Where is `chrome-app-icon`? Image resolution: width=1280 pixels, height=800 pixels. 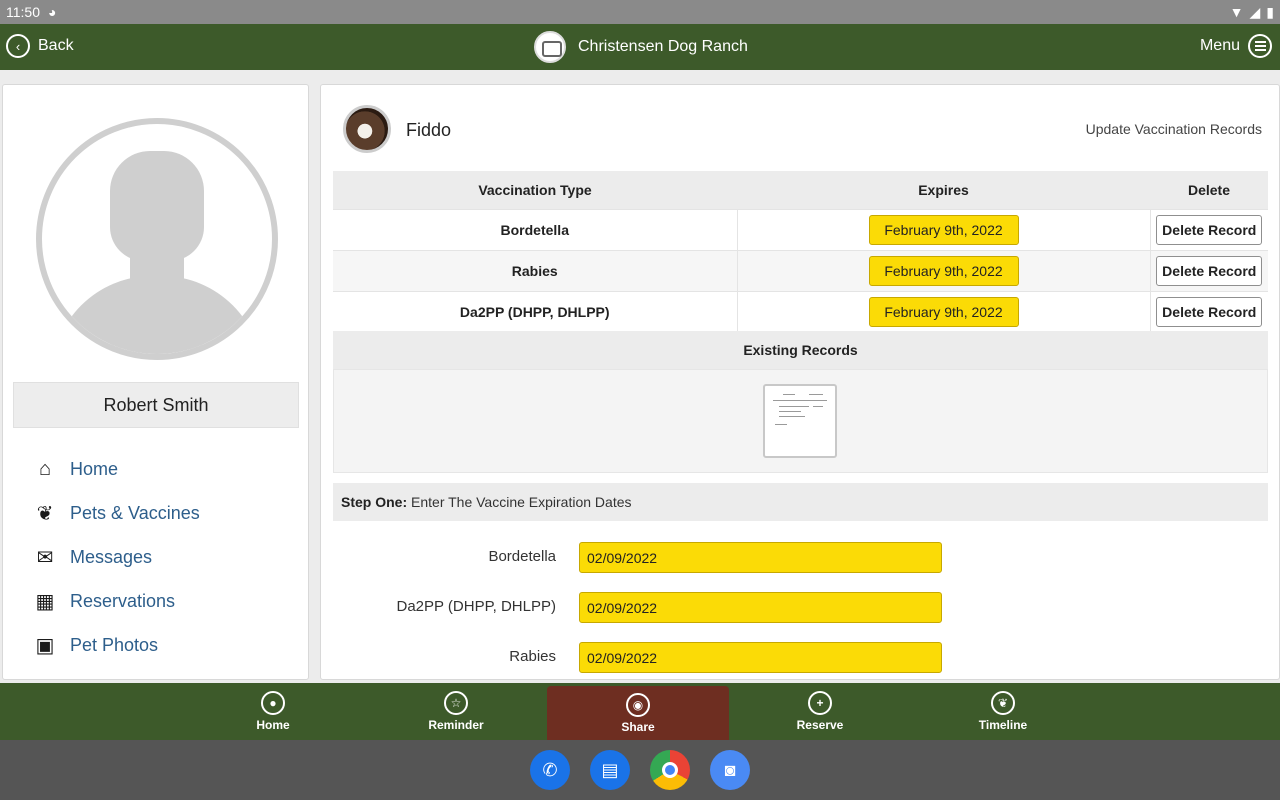 chrome-app-icon is located at coordinates (670, 770).